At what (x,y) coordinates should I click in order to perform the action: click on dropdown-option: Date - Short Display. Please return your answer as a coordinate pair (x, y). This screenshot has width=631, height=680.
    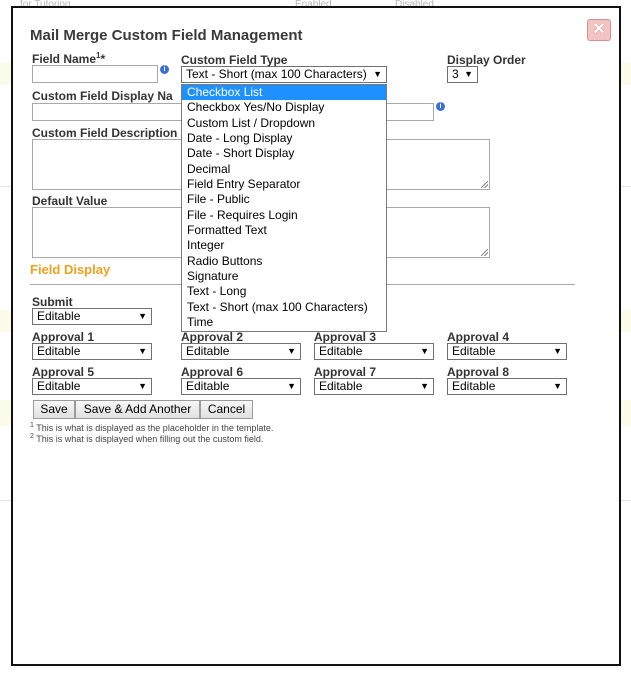
    Looking at the image, I should click on (284, 153).